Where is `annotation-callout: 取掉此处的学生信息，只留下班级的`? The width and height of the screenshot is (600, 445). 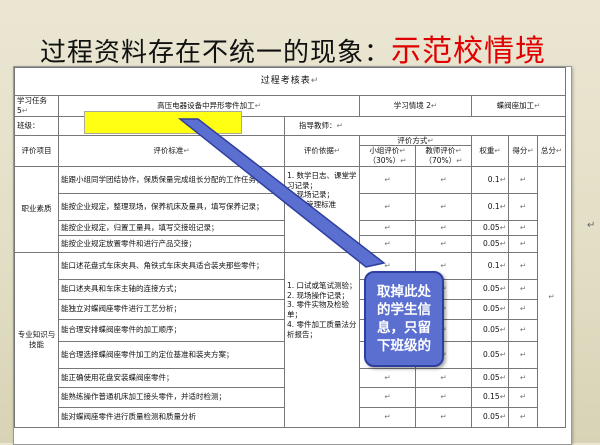
annotation-callout: 取掉此处的学生信息，只留下班级的 is located at coordinates (404, 319).